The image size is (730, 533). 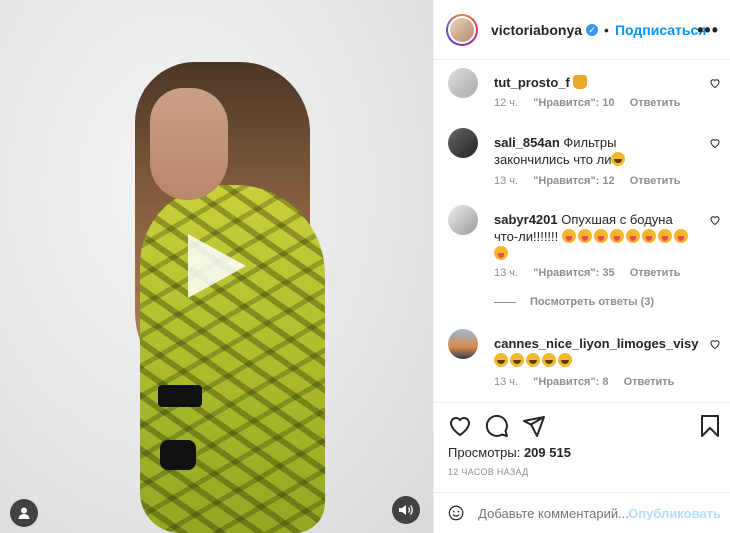 What do you see at coordinates (674, 513) in the screenshot?
I see `publish-button: Опубликовать` at bounding box center [674, 513].